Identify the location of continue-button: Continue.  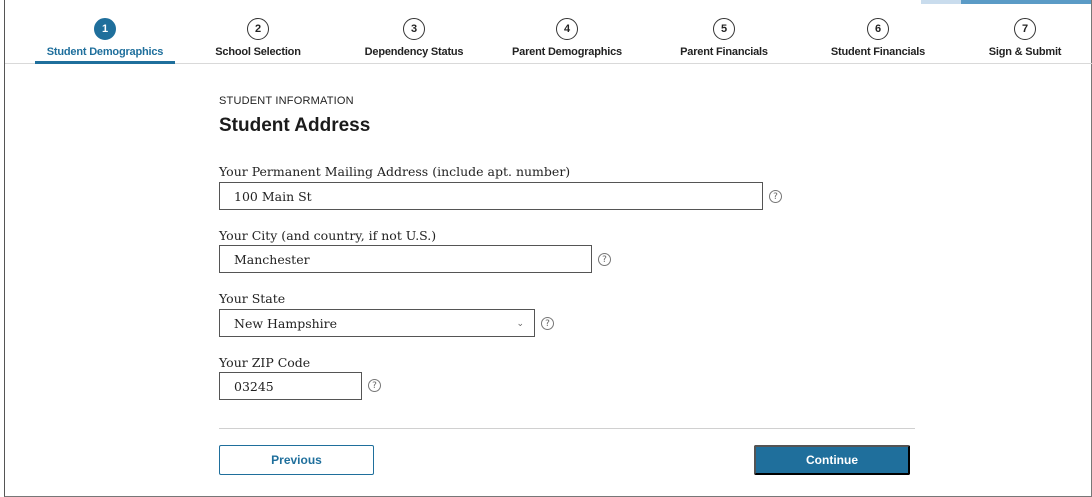
(832, 460).